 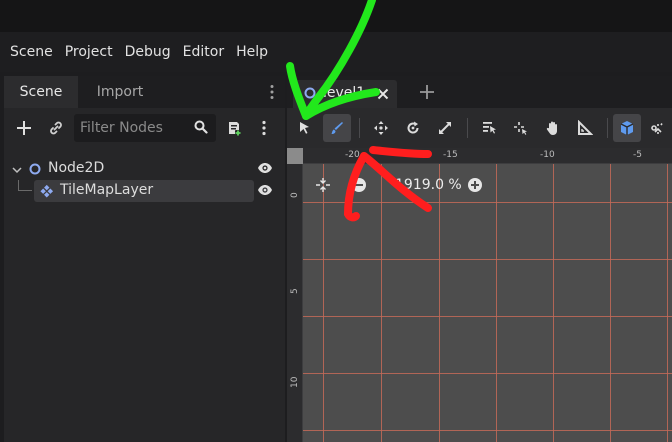 What do you see at coordinates (201, 129) in the screenshot?
I see `search-icon` at bounding box center [201, 129].